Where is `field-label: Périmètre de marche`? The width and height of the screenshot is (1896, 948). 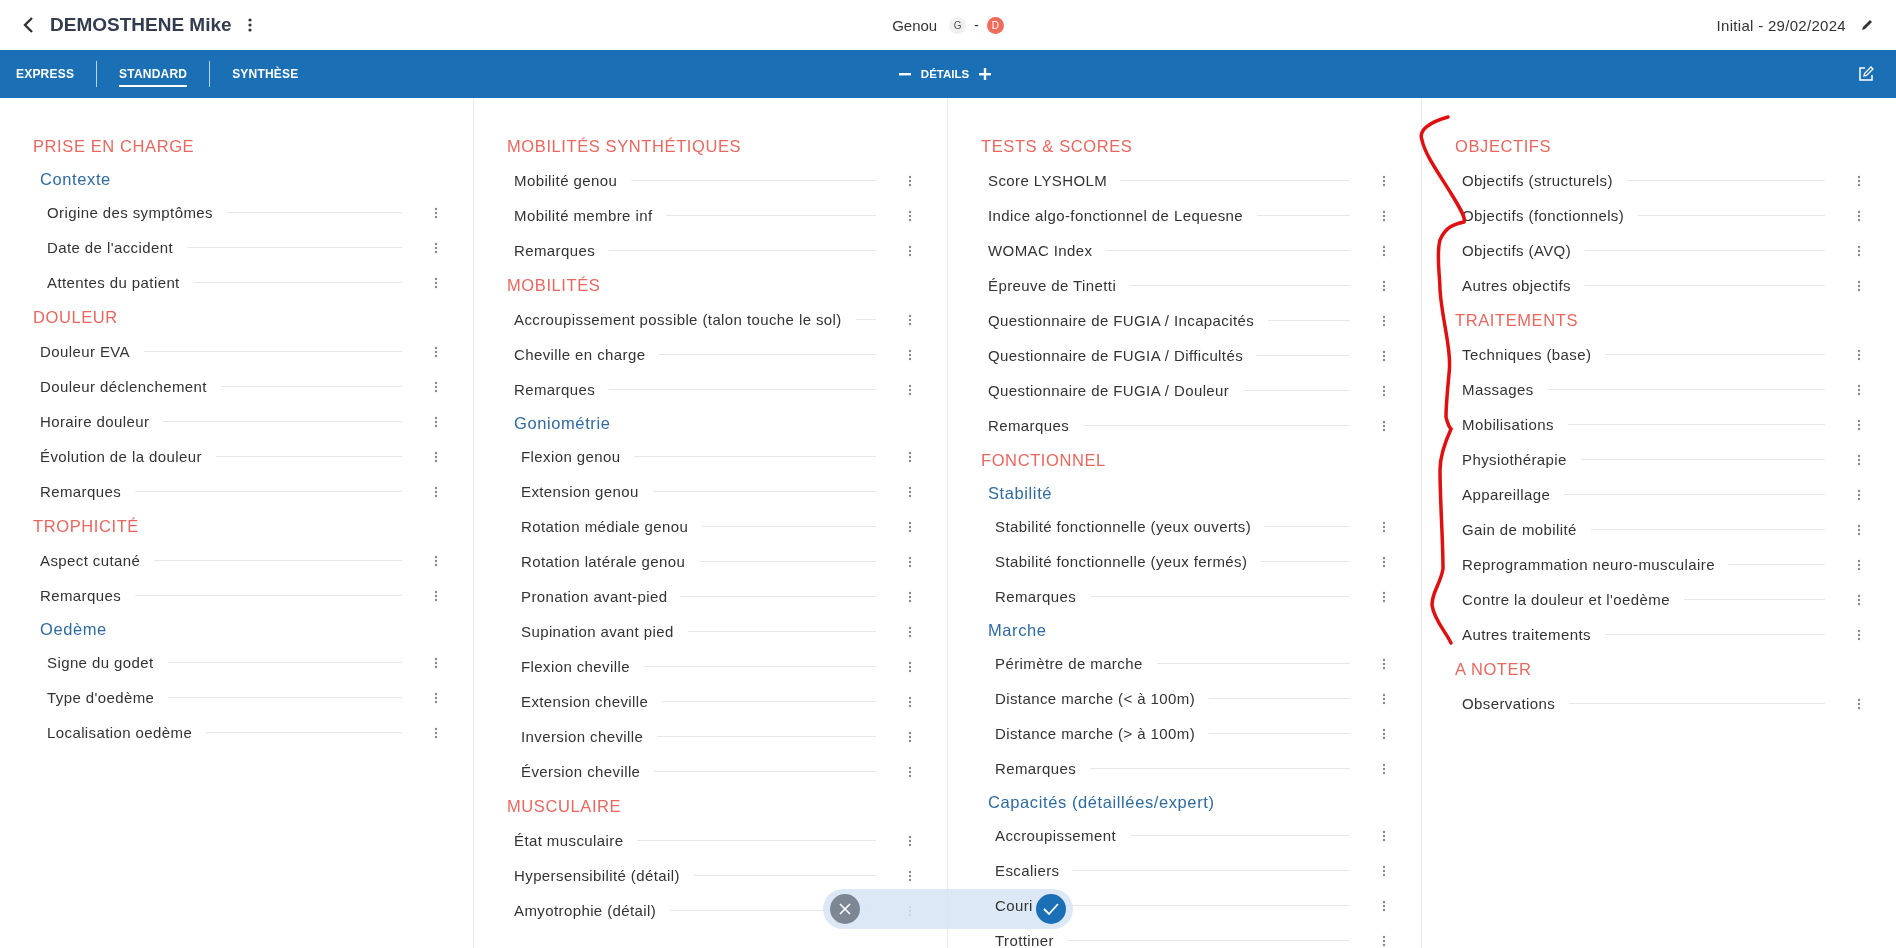
field-label: Périmètre de marche is located at coordinates (1069, 663).